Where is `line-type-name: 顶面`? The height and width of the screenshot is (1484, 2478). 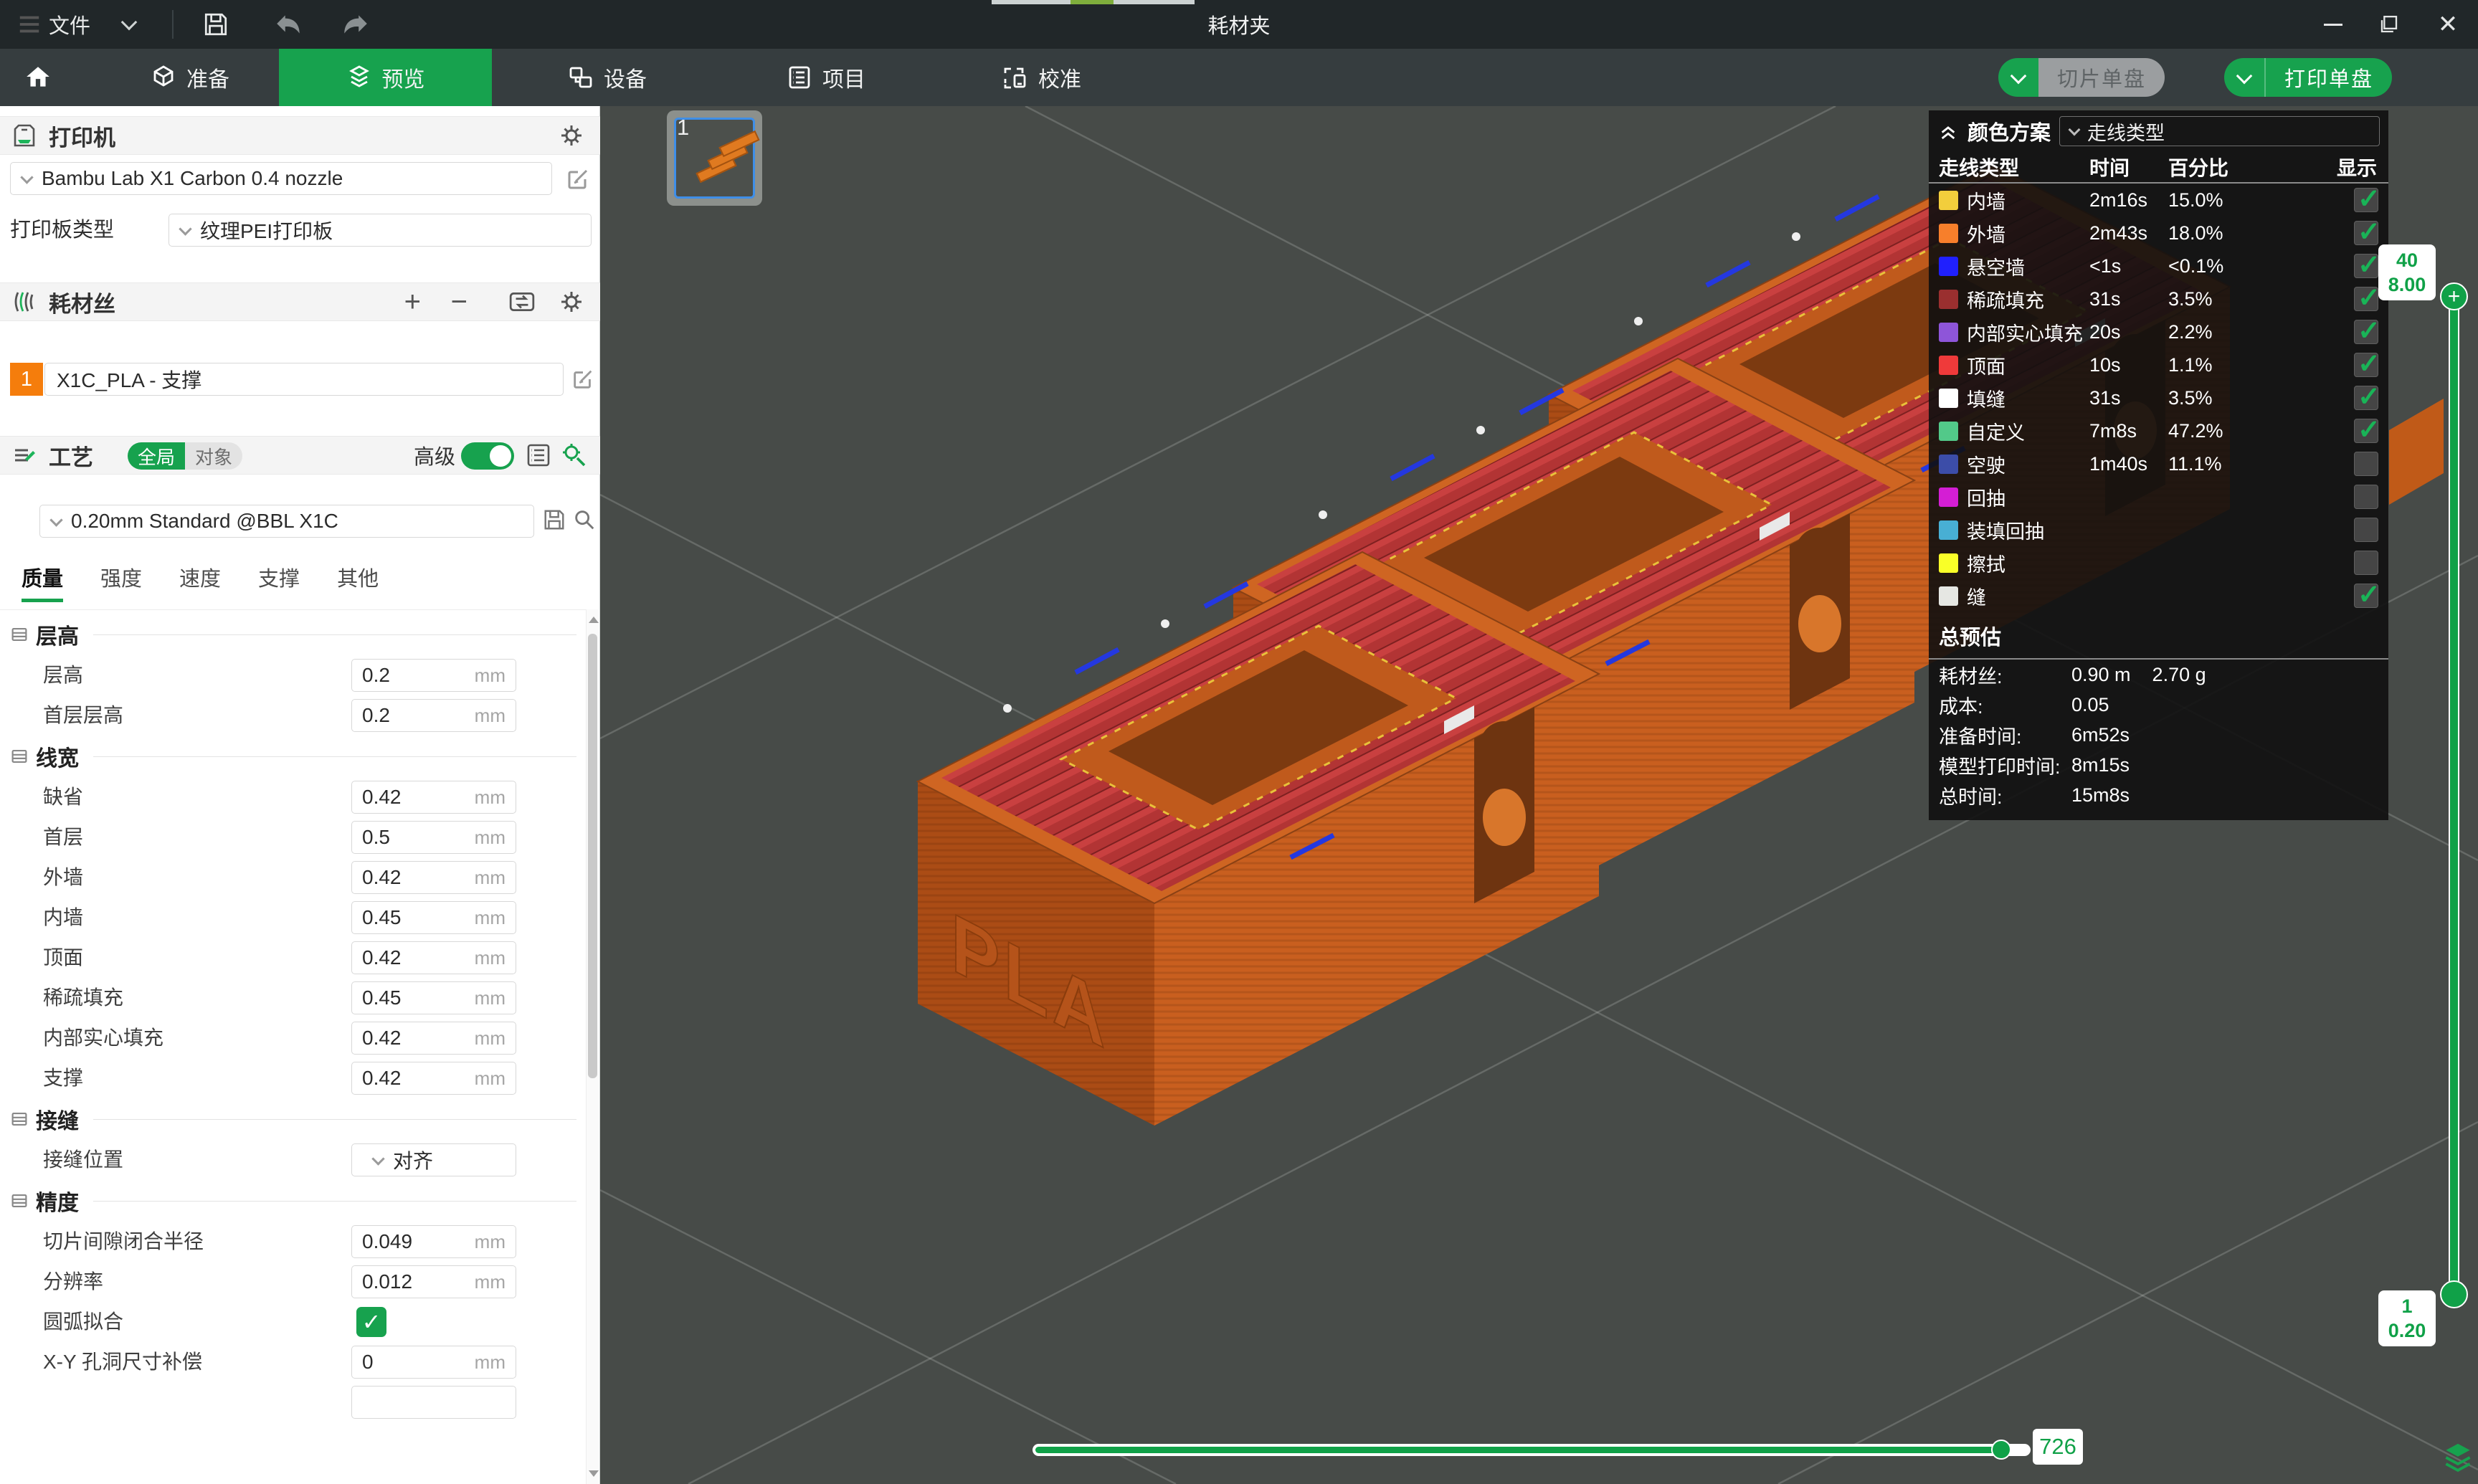
line-type-name: 顶面 is located at coordinates (2014, 365).